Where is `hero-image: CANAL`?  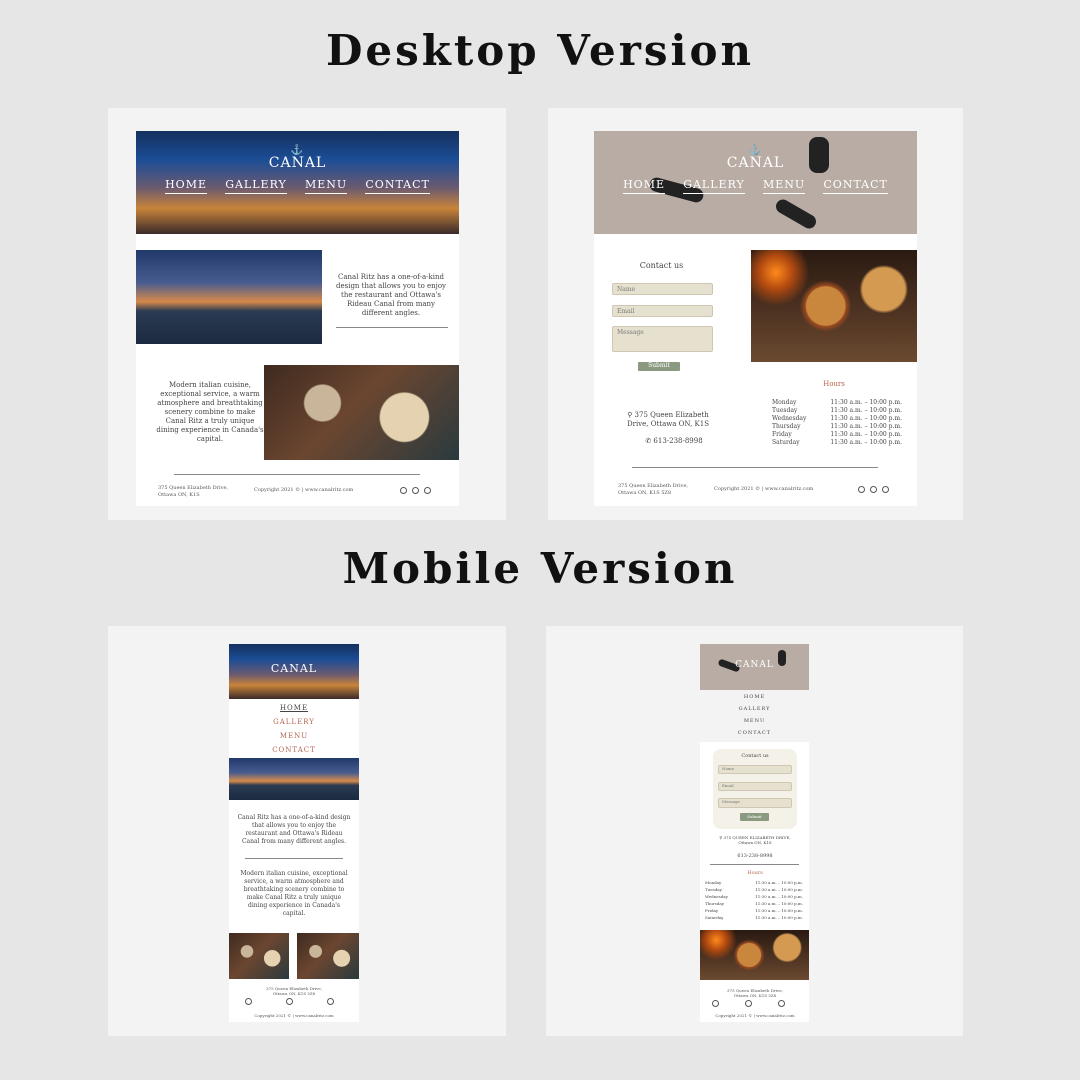
hero-image: CANAL is located at coordinates (294, 671).